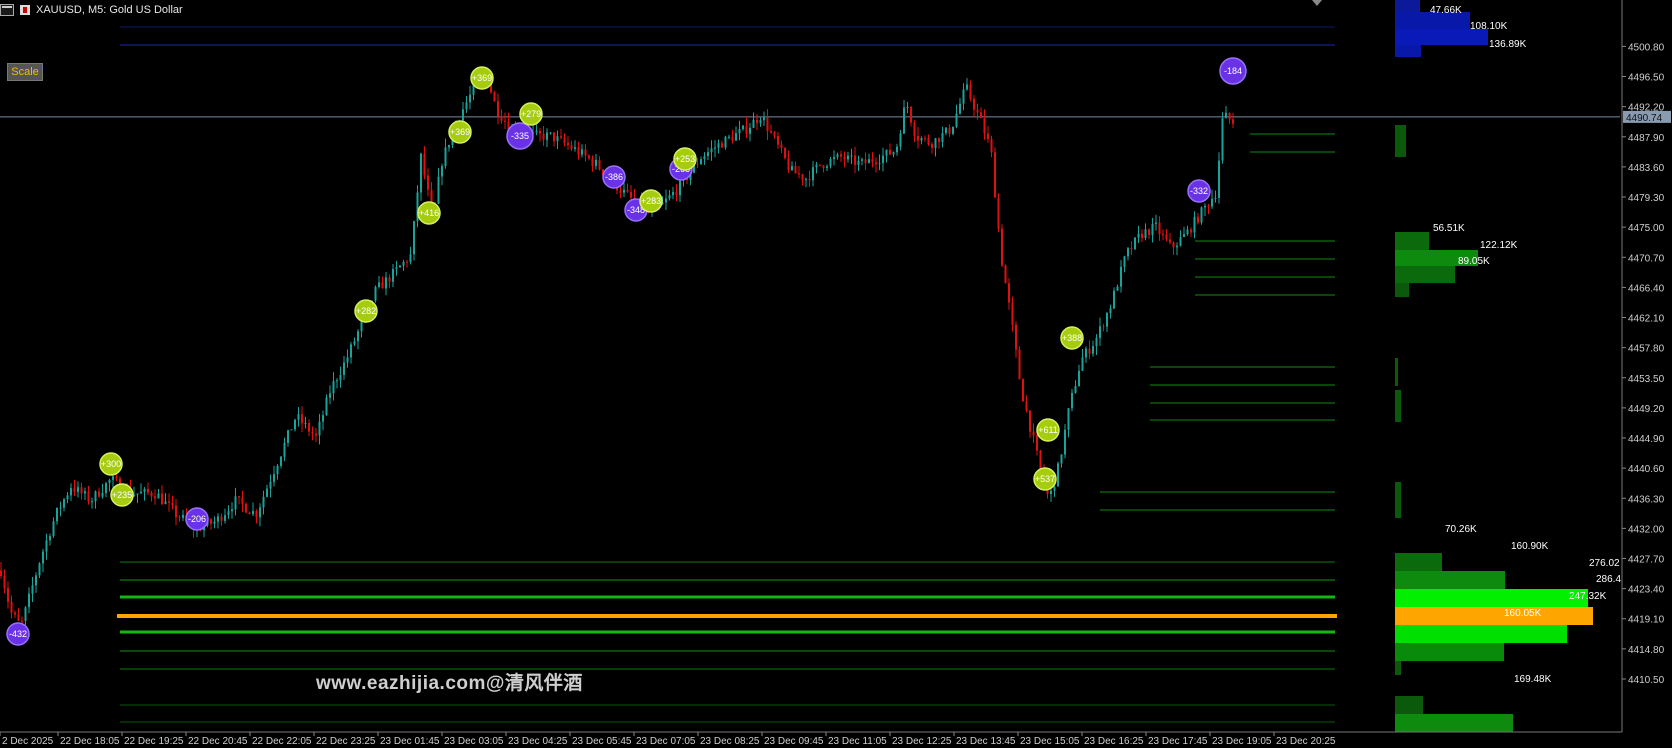 The height and width of the screenshot is (748, 1672). What do you see at coordinates (1646, 78) in the screenshot?
I see `price-tick-label: 4496.50` at bounding box center [1646, 78].